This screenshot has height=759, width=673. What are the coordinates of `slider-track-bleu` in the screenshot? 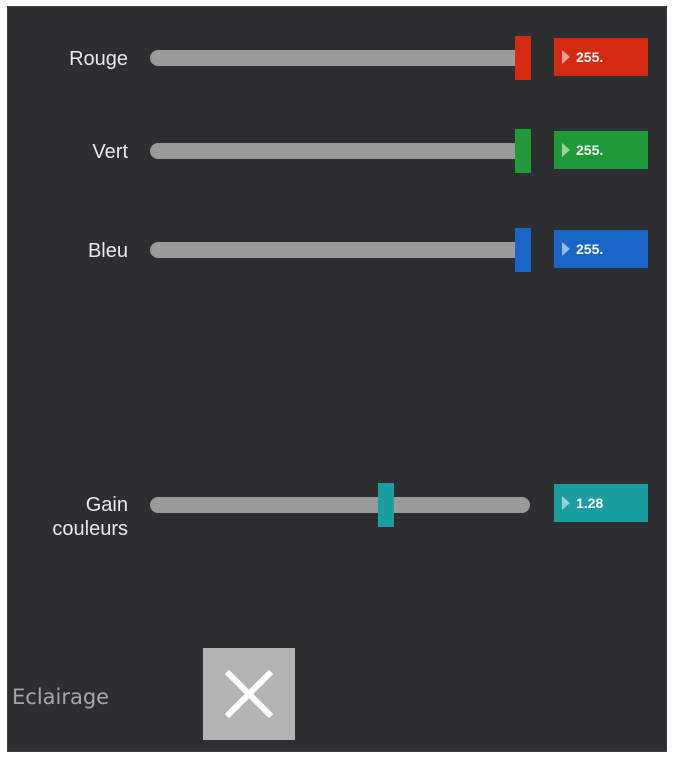 It's located at (340, 250).